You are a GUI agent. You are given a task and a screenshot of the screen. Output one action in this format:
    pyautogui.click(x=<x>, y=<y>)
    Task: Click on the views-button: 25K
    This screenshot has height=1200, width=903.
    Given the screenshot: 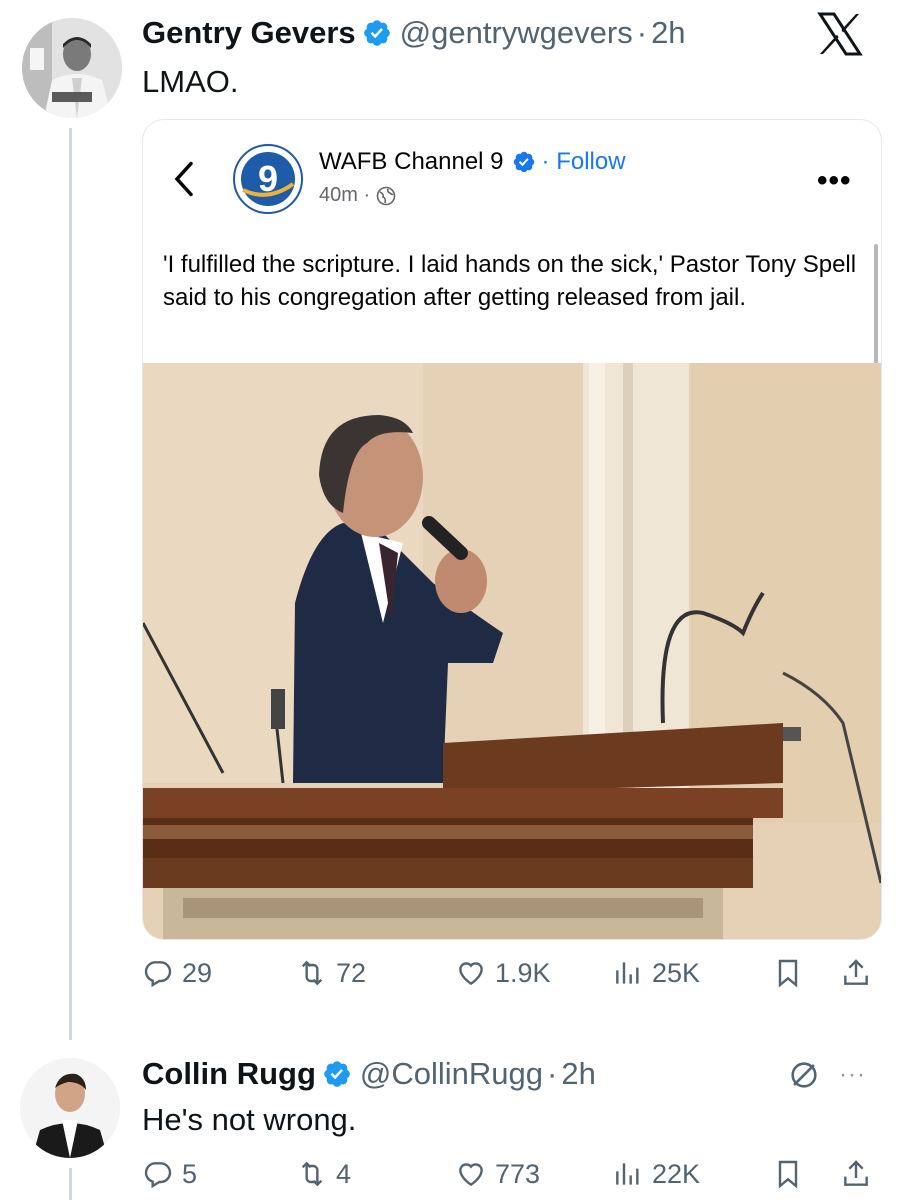 What is the action you would take?
    pyautogui.click(x=656, y=973)
    